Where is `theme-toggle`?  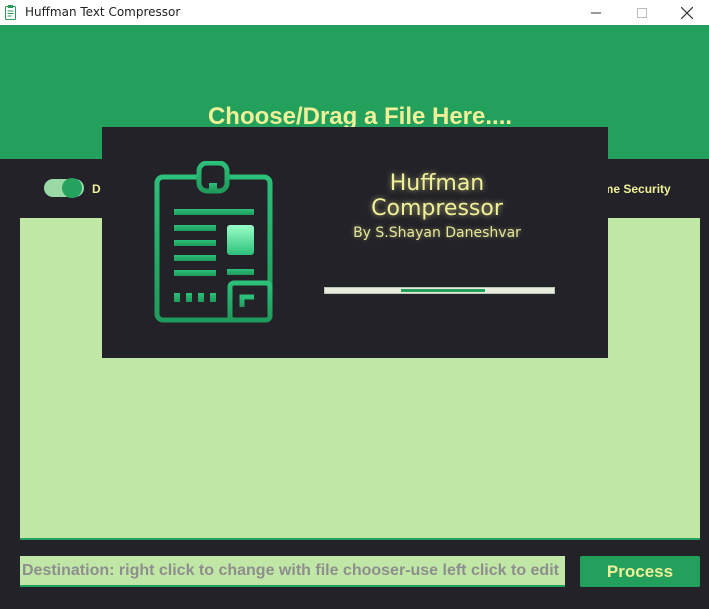
theme-toggle is located at coordinates (64, 188).